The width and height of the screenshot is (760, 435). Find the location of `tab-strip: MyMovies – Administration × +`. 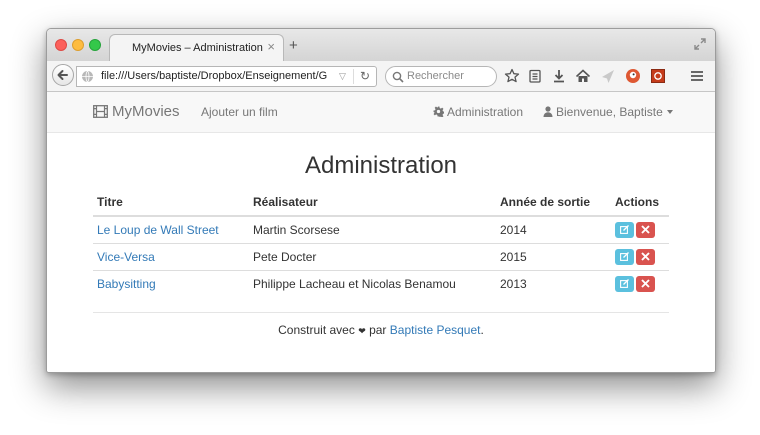

tab-strip: MyMovies – Administration × + is located at coordinates (381, 45).